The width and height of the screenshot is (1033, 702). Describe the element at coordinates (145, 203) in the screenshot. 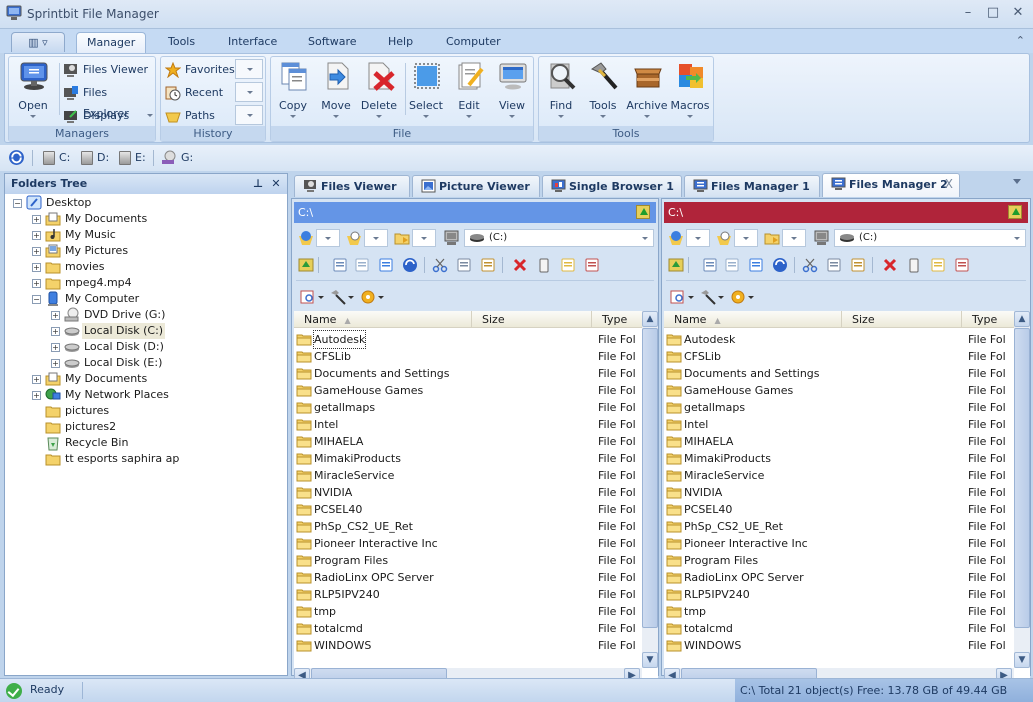

I see `tree-node: − Desktop` at that location.